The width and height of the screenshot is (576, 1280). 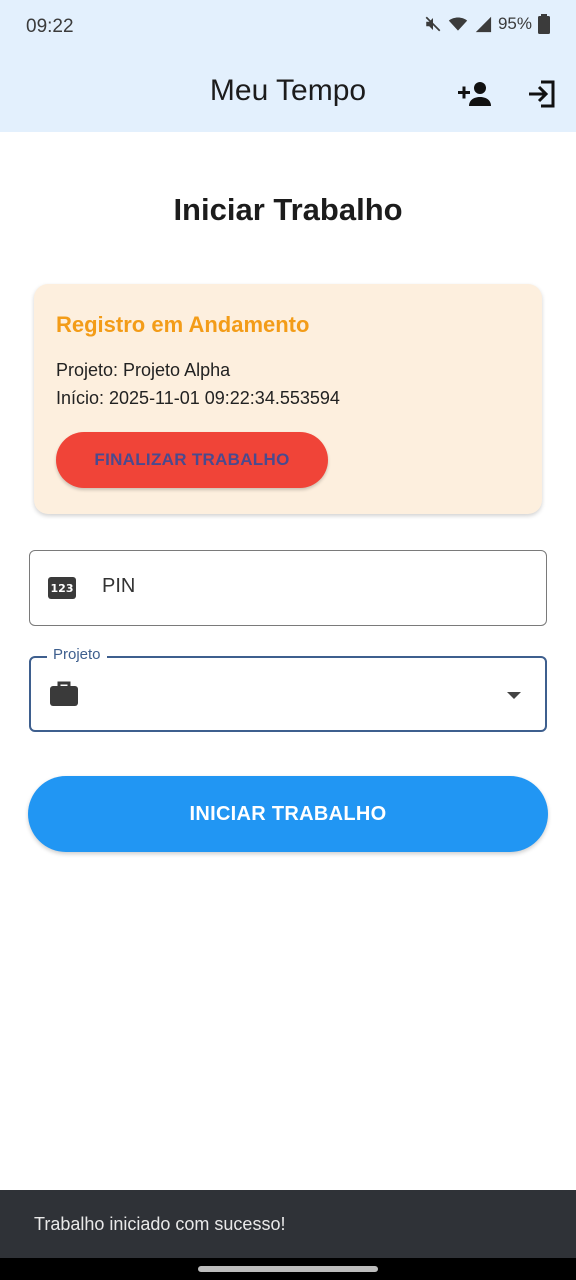 I want to click on add-user-icon, so click(x=474, y=94).